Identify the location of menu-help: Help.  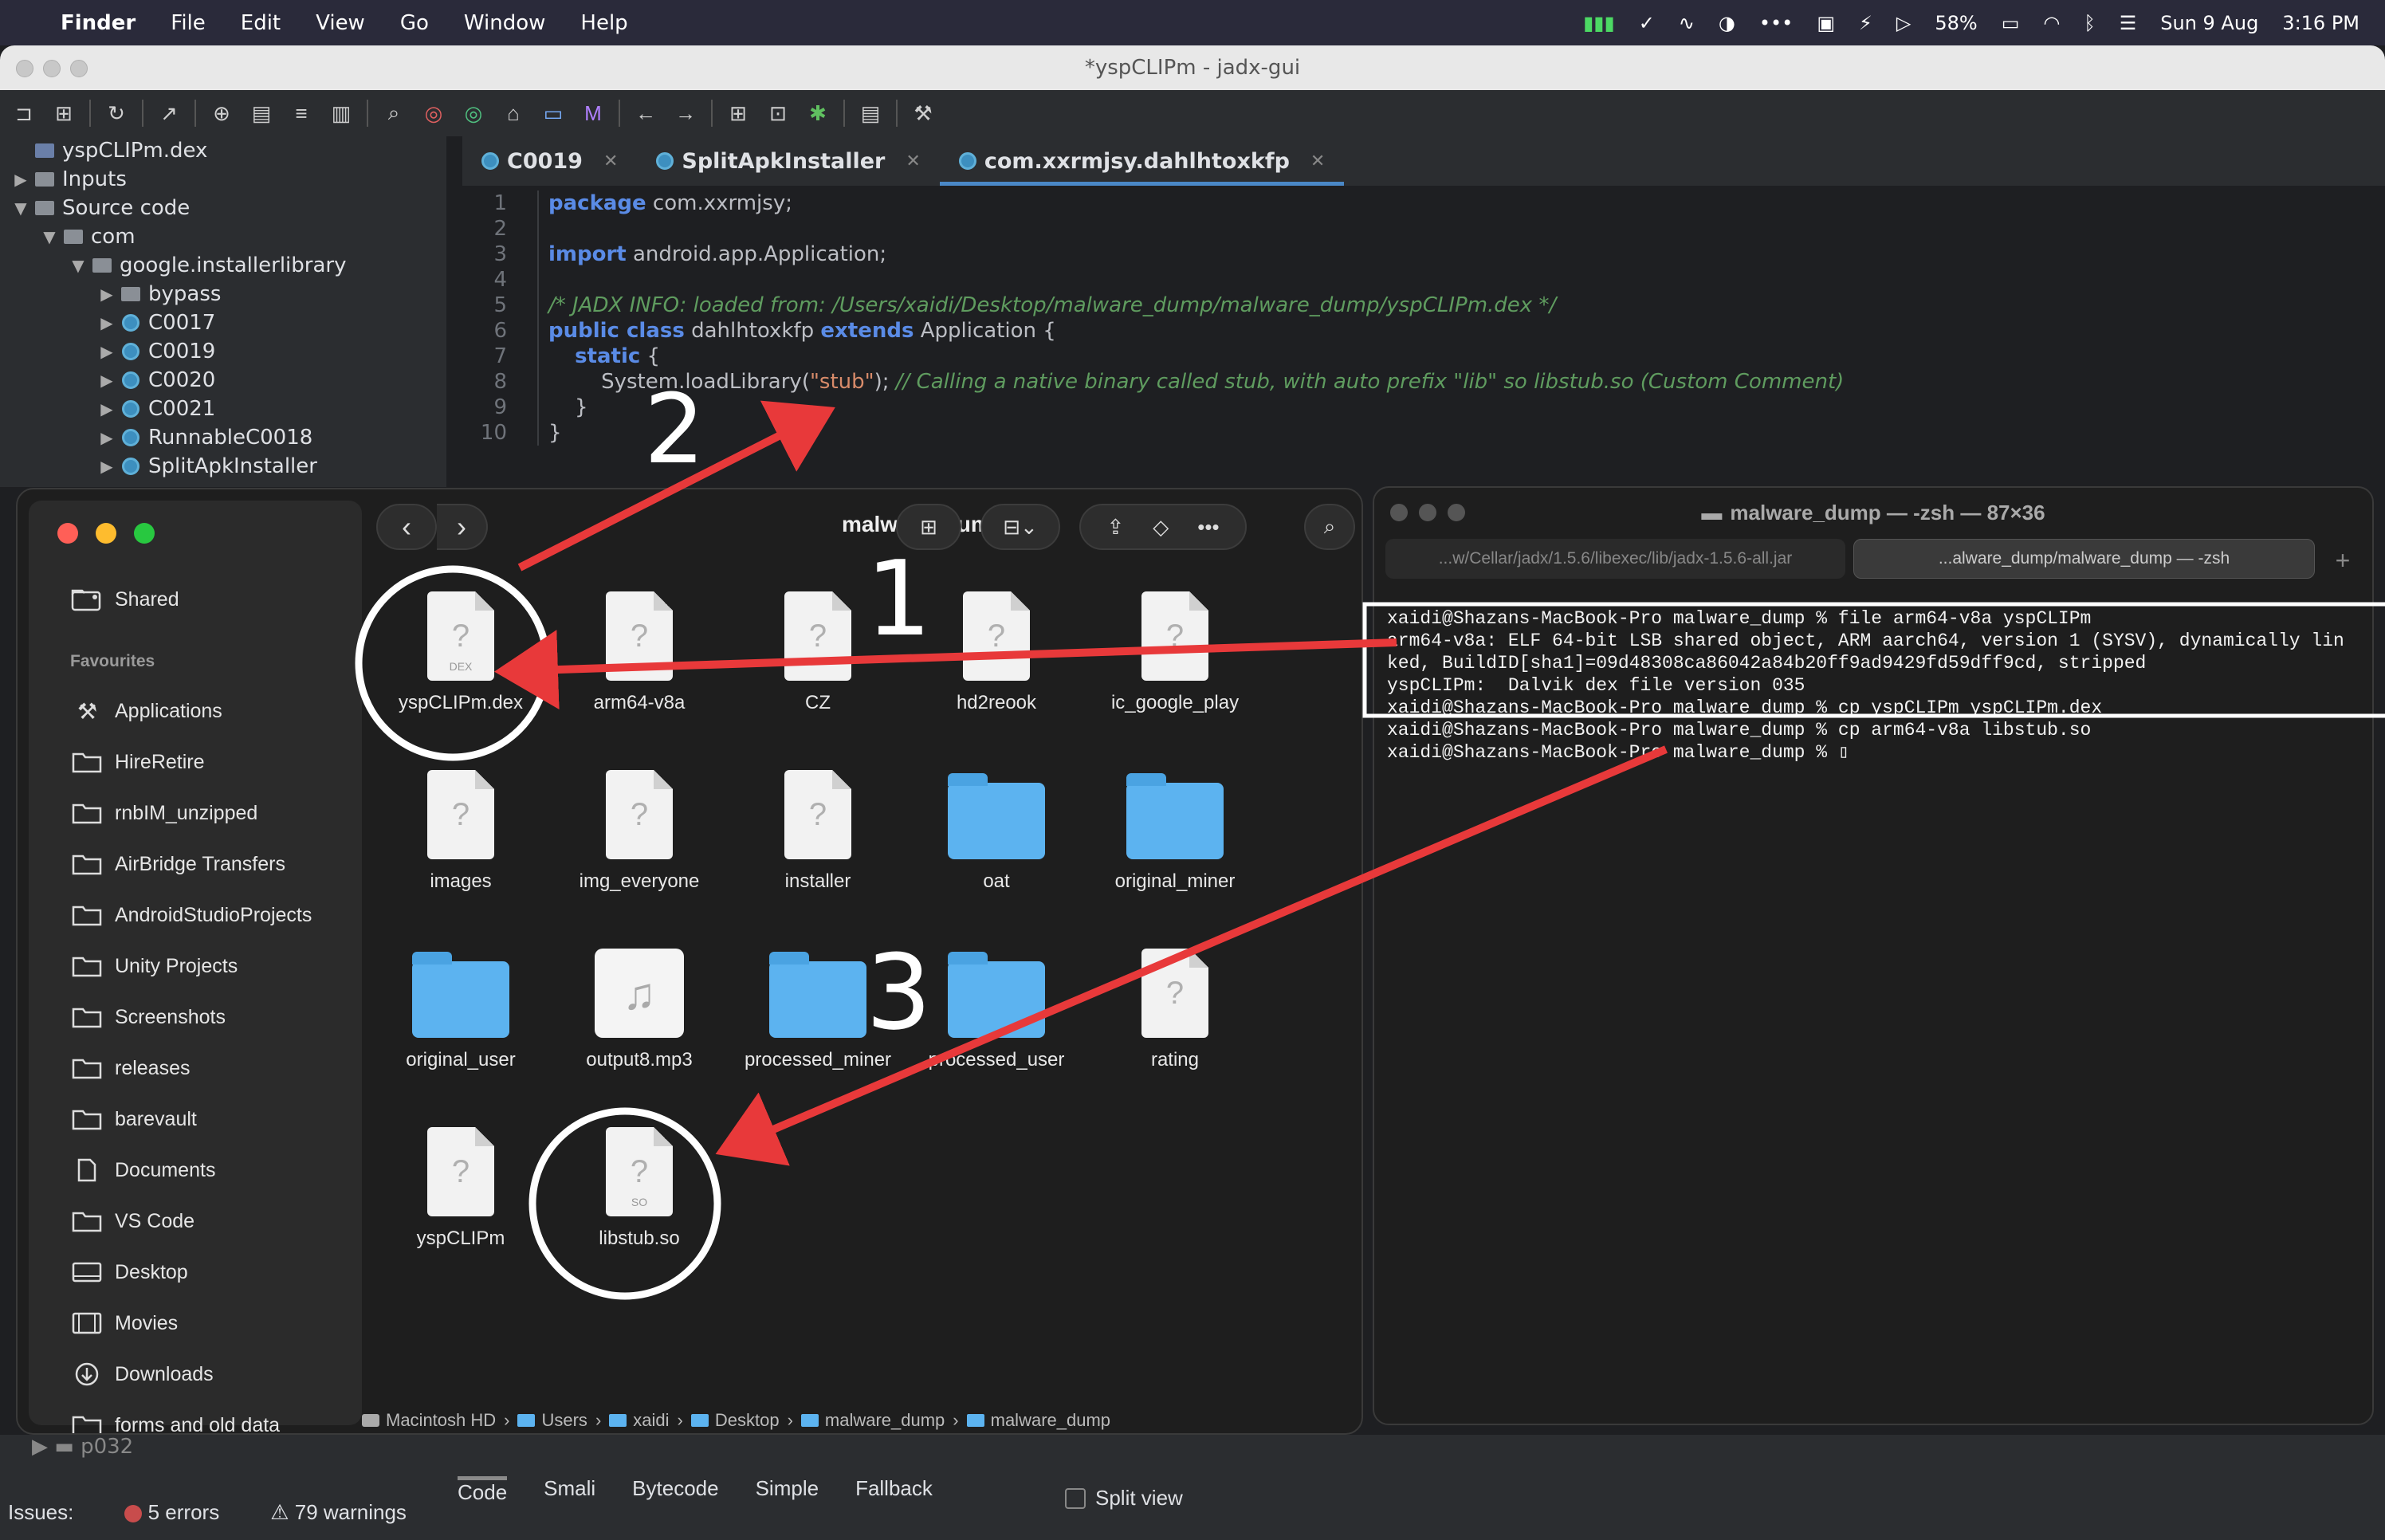
(603, 23).